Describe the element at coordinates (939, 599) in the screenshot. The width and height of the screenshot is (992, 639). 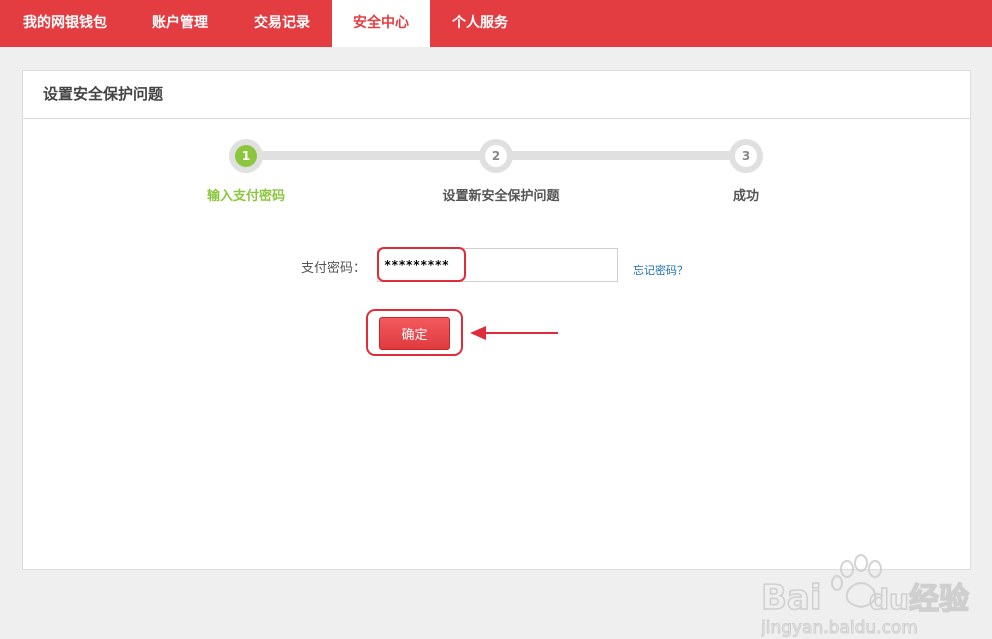
I see `watermark-product: 经验` at that location.